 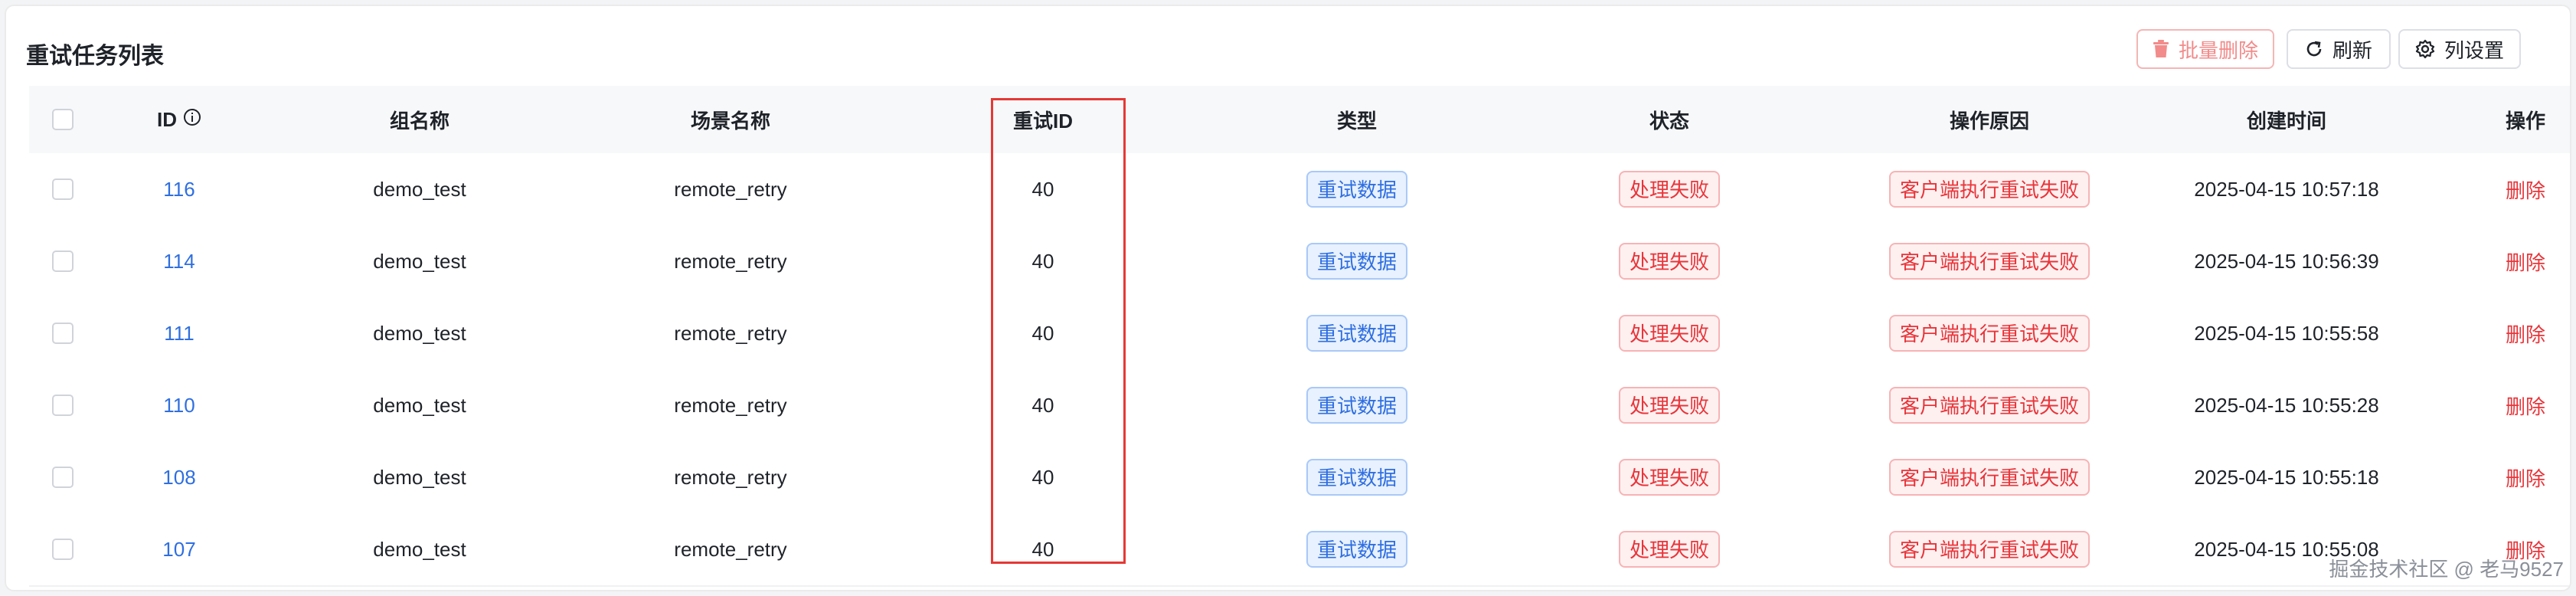 What do you see at coordinates (2352, 50) in the screenshot?
I see `refresh-label: 刷新` at bounding box center [2352, 50].